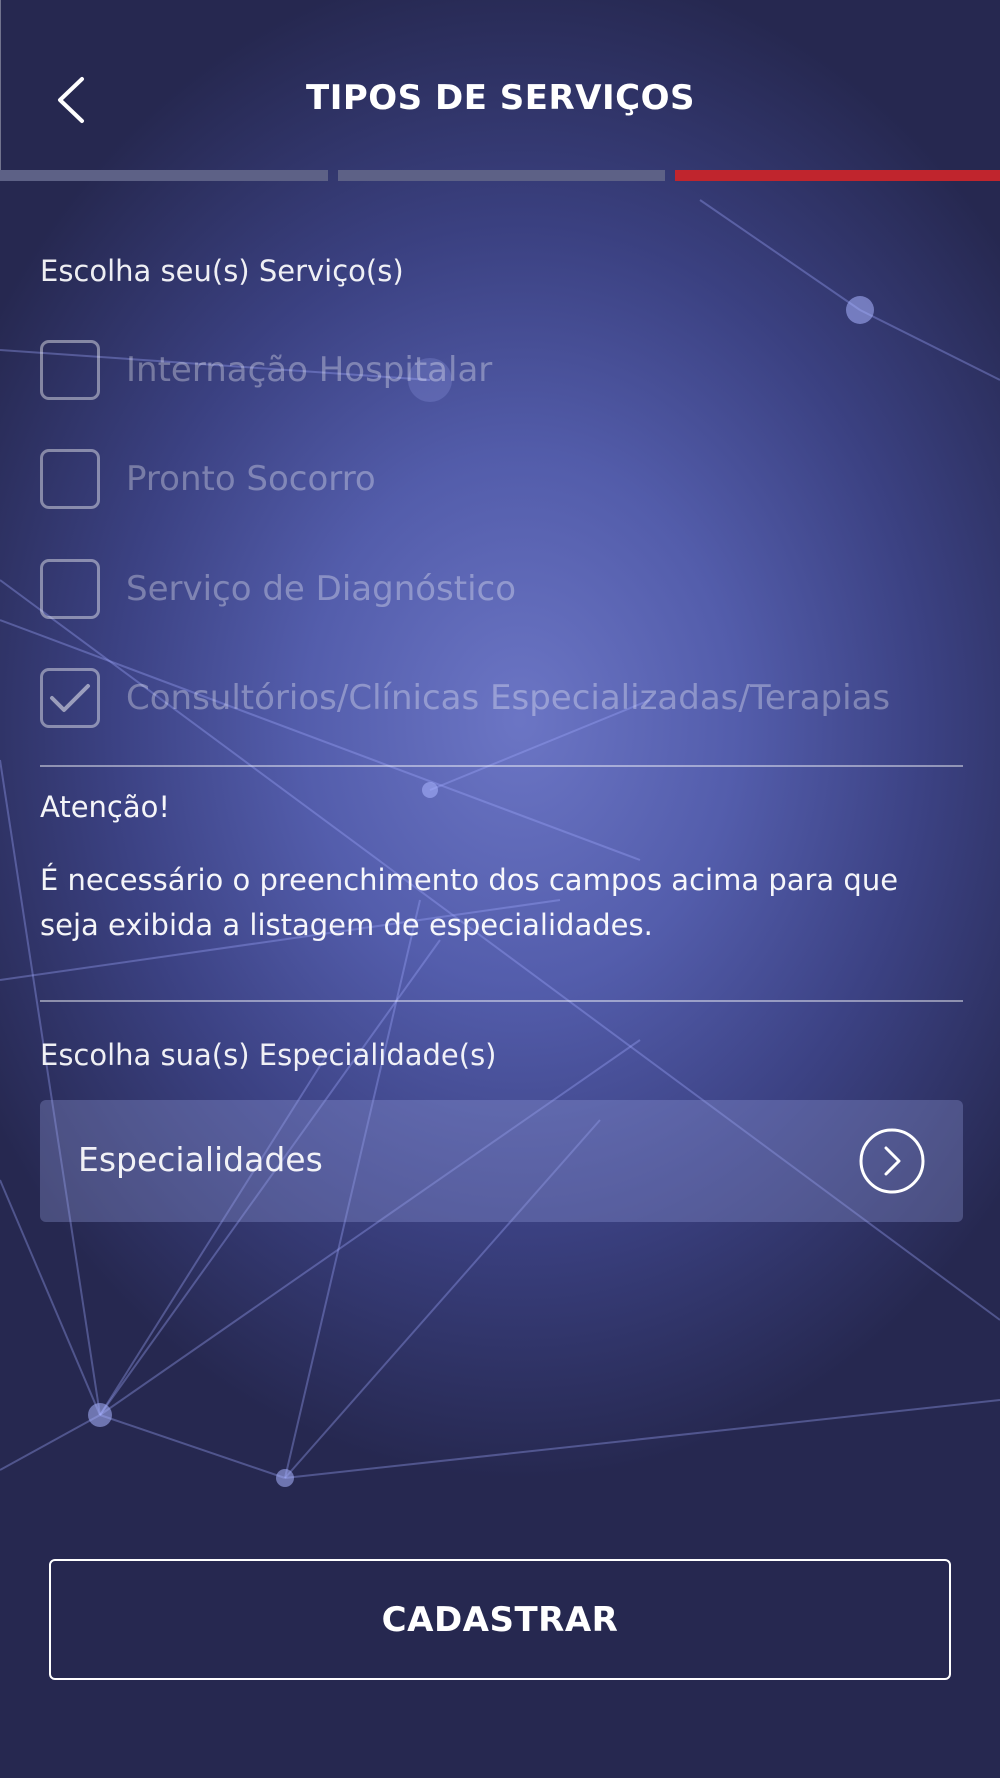 The width and height of the screenshot is (1000, 1778). What do you see at coordinates (500, 370) in the screenshot?
I see `service-option-internacao: Internação Hospitalar` at bounding box center [500, 370].